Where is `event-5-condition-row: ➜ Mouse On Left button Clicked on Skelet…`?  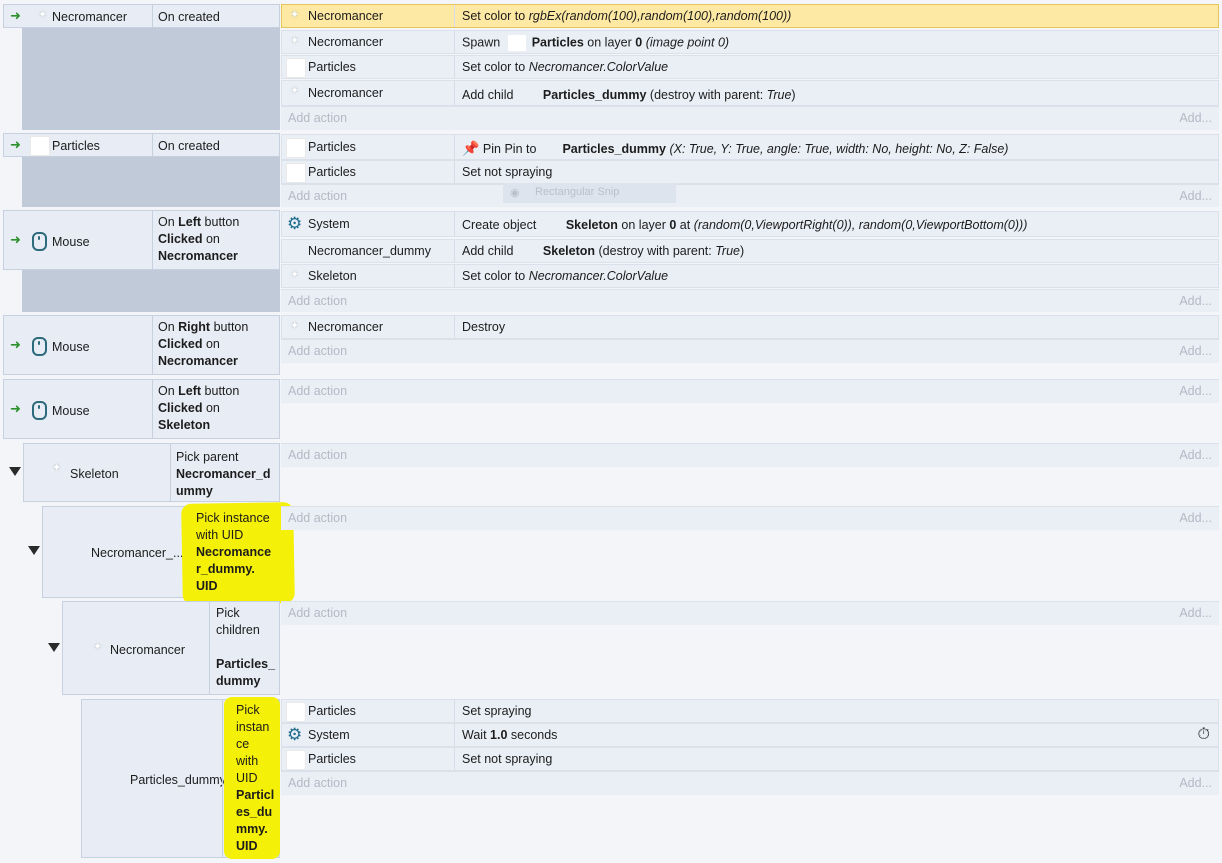 event-5-condition-row: ➜ Mouse On Left button Clicked on Skelet… is located at coordinates (141, 409).